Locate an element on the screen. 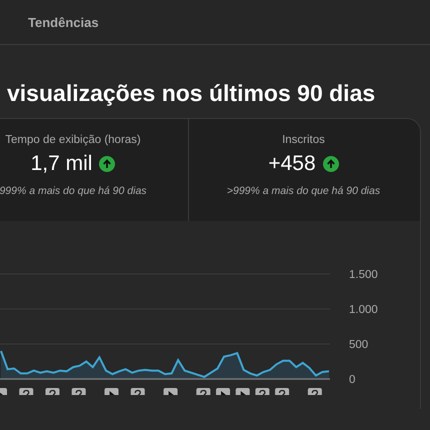 The height and width of the screenshot is (430, 430). metric-label: Tempo de exibição (horas) is located at coordinates (73, 140).